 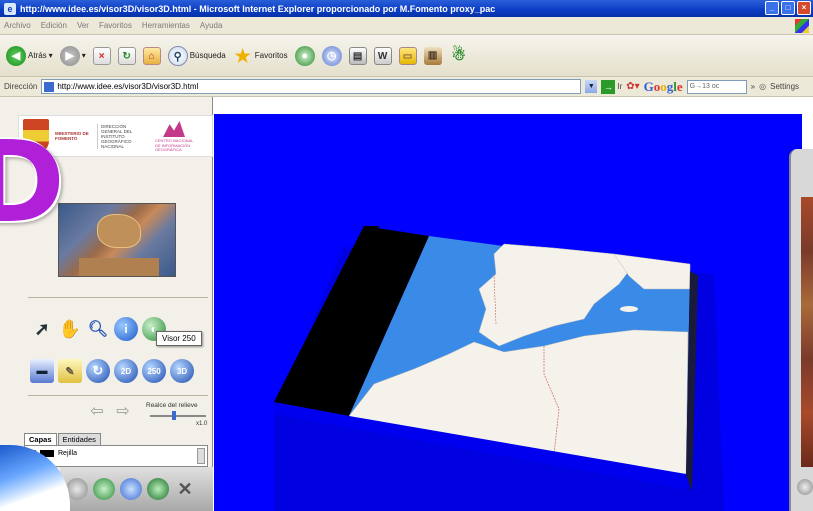 I want to click on refresh-globe-icon, so click(x=104, y=489).